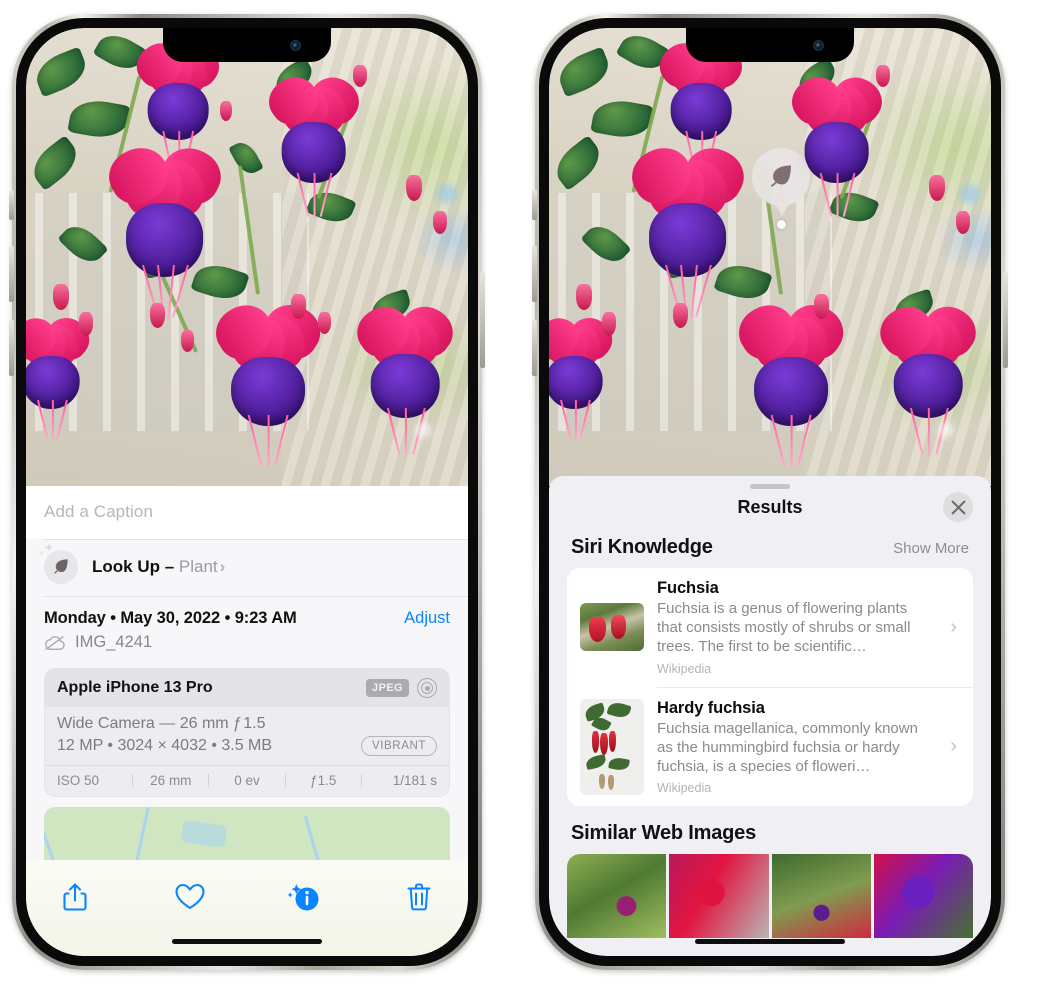  I want to click on format-badge: JPEG, so click(387, 688).